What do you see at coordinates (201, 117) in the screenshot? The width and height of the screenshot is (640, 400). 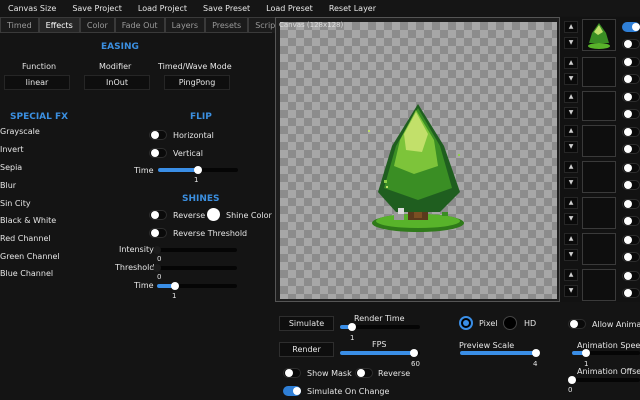 I see `flip-heading: FLIP` at bounding box center [201, 117].